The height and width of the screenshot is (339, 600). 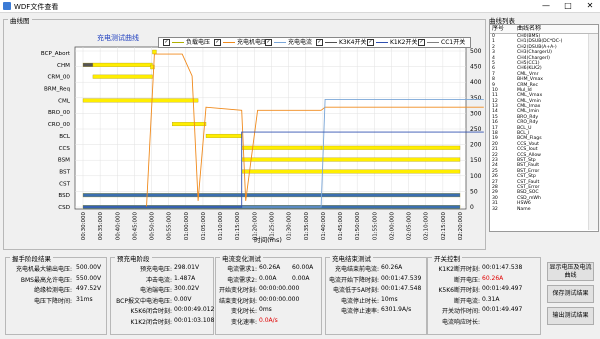 What do you see at coordinates (300, 6) in the screenshot?
I see `title-bar: WDF文件查看 — □ ✕` at bounding box center [300, 6].